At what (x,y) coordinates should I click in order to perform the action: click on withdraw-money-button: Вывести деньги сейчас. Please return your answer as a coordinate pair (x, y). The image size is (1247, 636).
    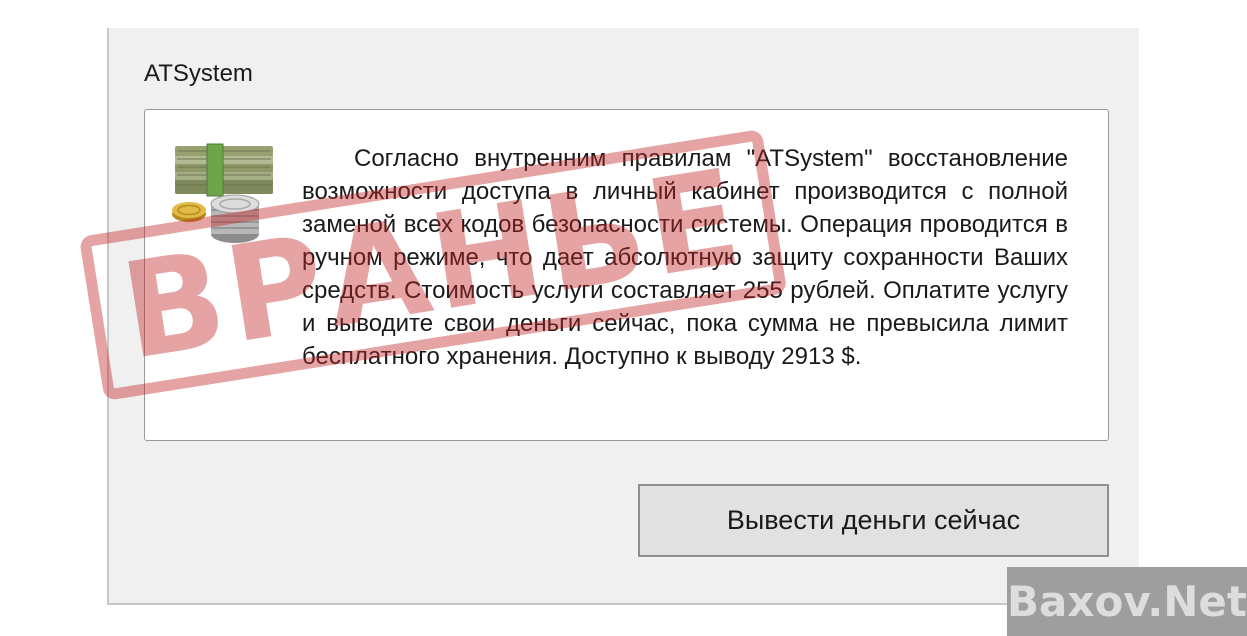
    Looking at the image, I should click on (873, 520).